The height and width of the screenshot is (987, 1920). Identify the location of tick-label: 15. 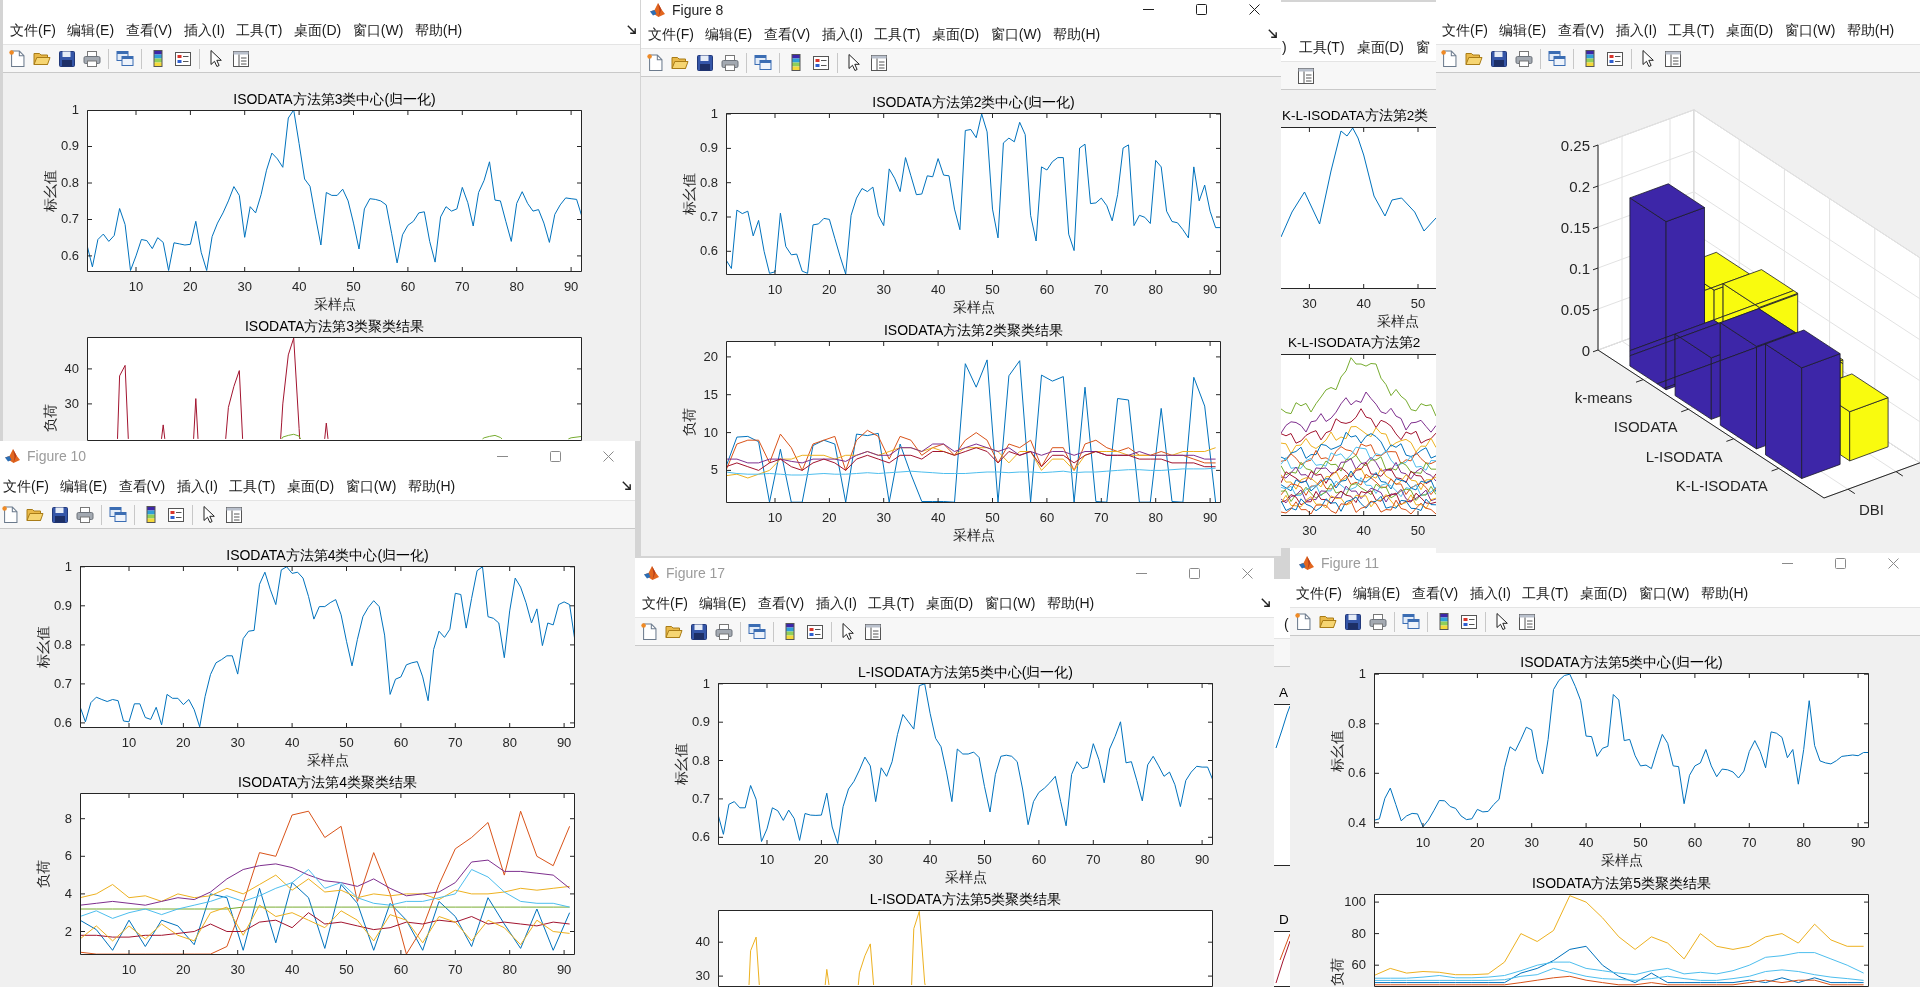
(710, 394).